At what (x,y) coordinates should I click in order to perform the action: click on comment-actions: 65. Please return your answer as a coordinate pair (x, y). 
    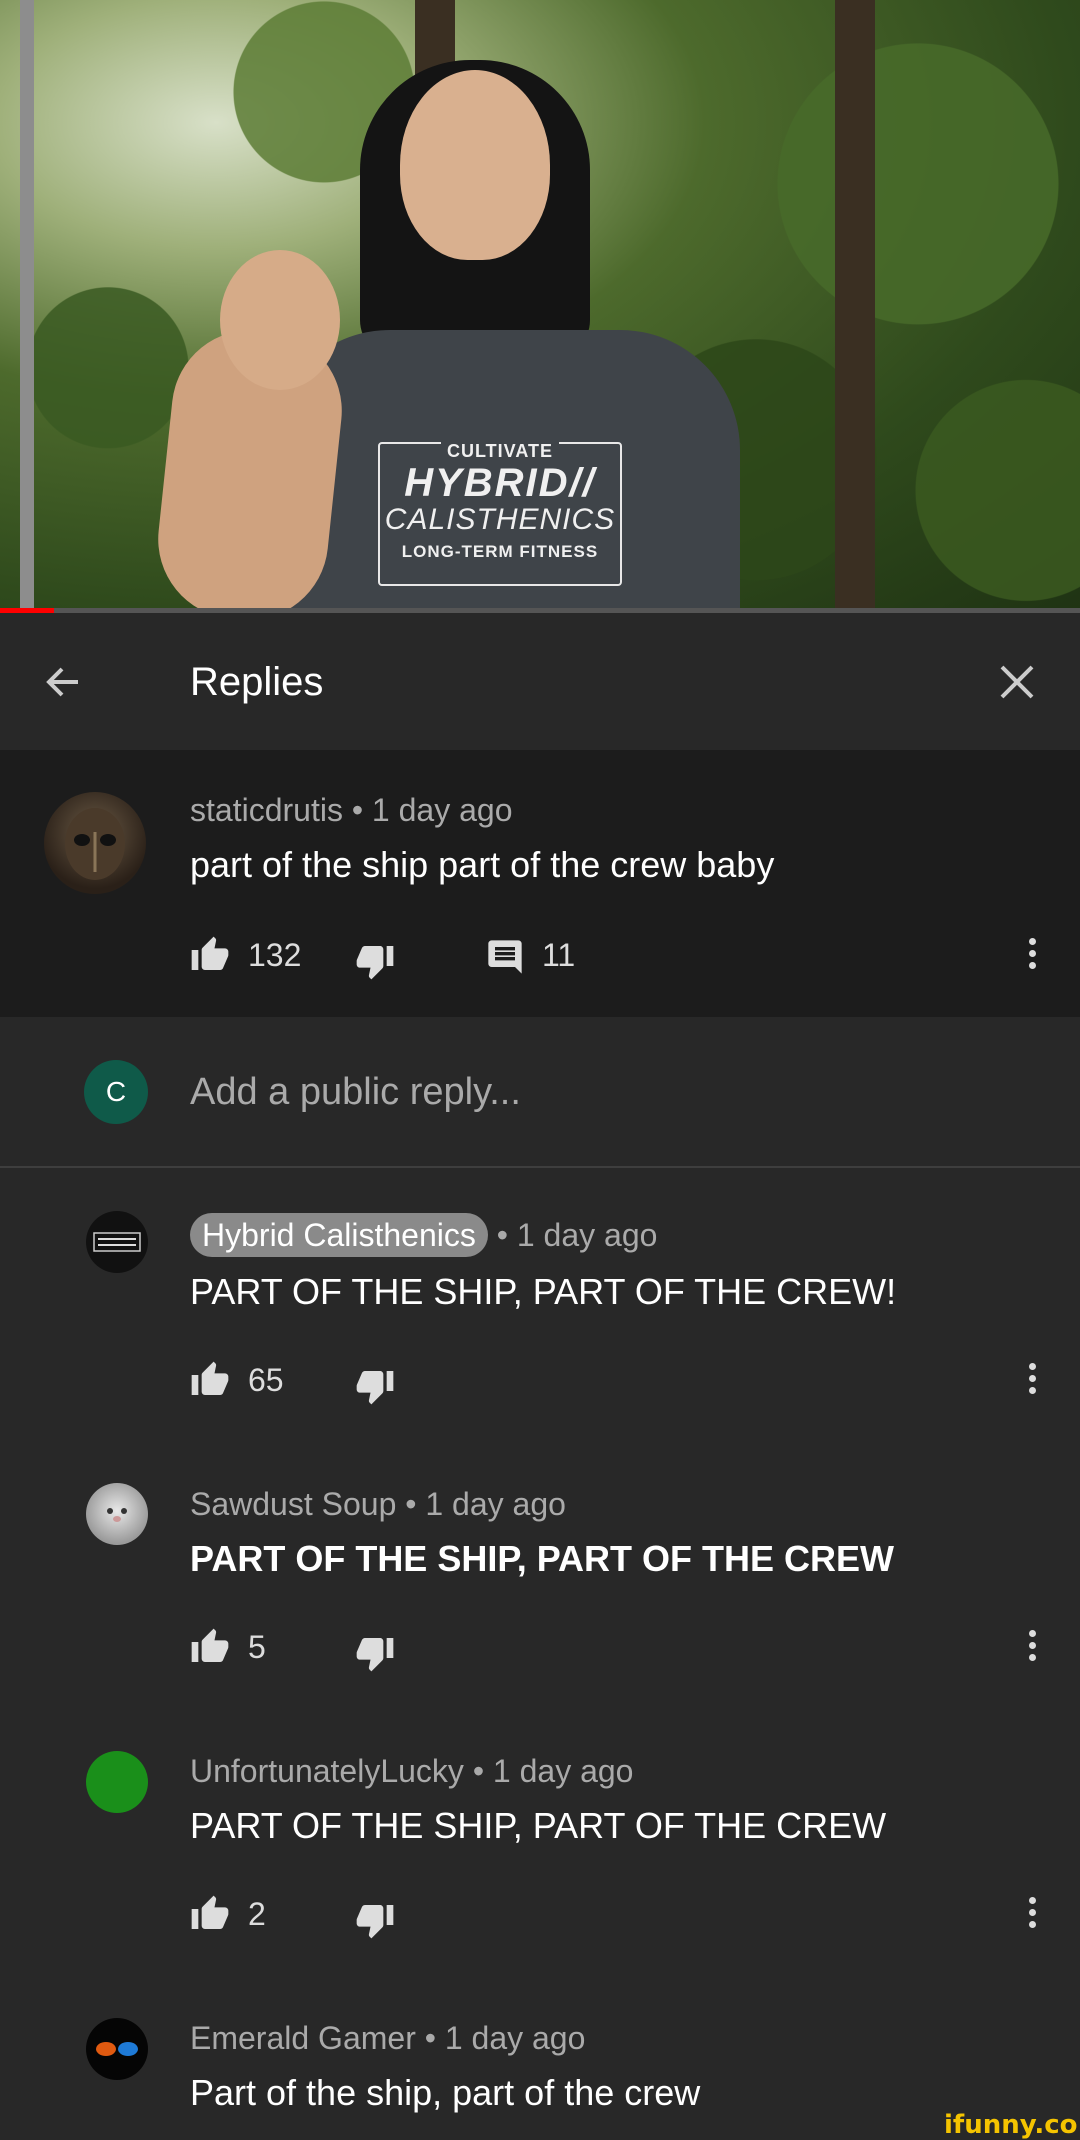
    Looking at the image, I should click on (390, 1381).